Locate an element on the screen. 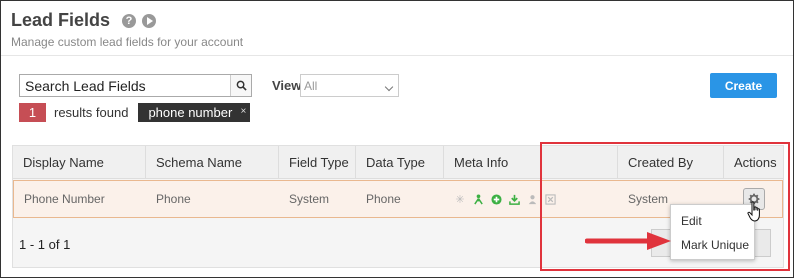 Image resolution: width=794 pixels, height=278 pixels. pagination-text: 1 - 1 of 1 is located at coordinates (45, 244).